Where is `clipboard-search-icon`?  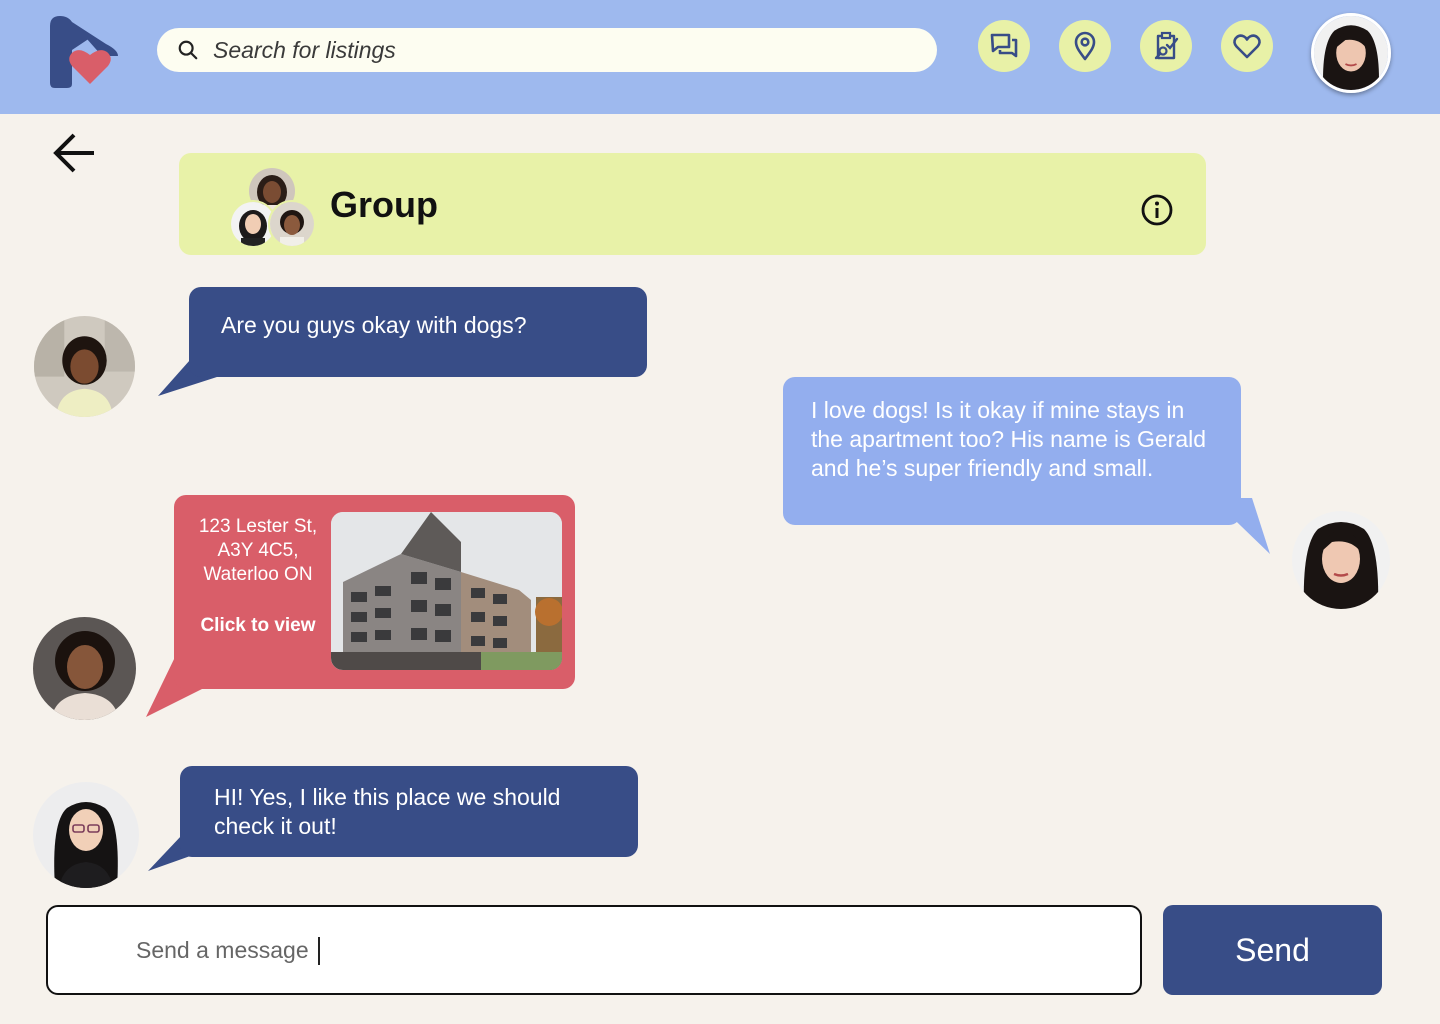 clipboard-search-icon is located at coordinates (1166, 45).